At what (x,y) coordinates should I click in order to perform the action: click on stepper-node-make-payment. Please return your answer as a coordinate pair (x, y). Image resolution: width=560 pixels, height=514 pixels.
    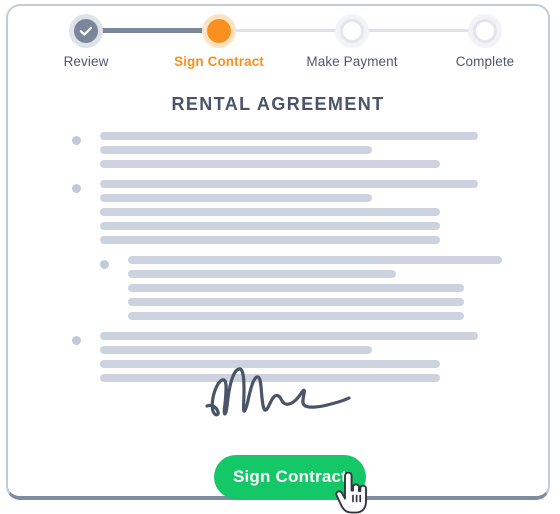
    Looking at the image, I should click on (352, 31).